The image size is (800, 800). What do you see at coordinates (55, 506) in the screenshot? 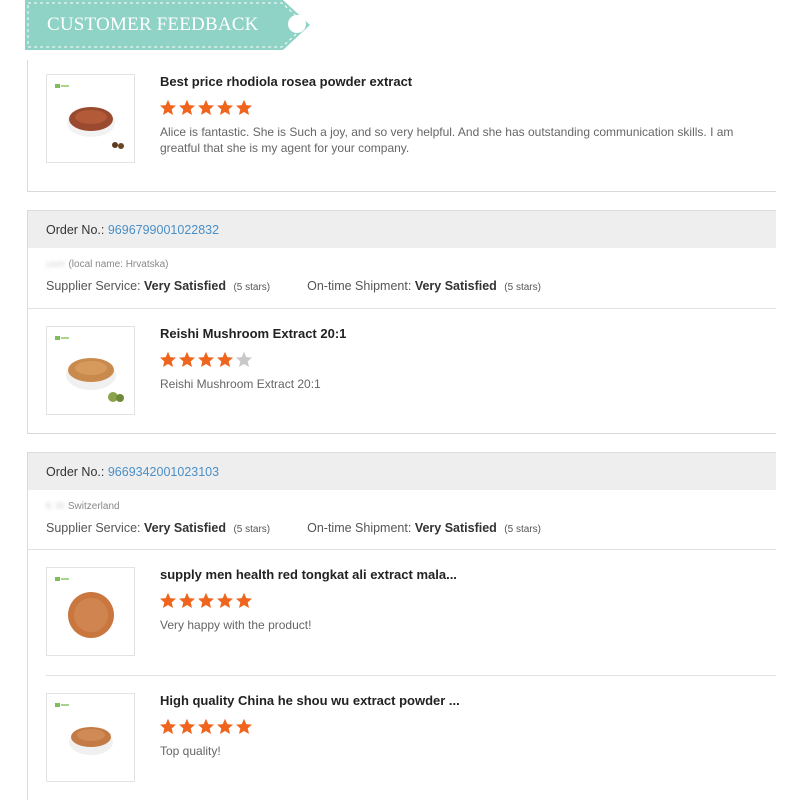
I see `buyer-name-hidden: K W` at bounding box center [55, 506].